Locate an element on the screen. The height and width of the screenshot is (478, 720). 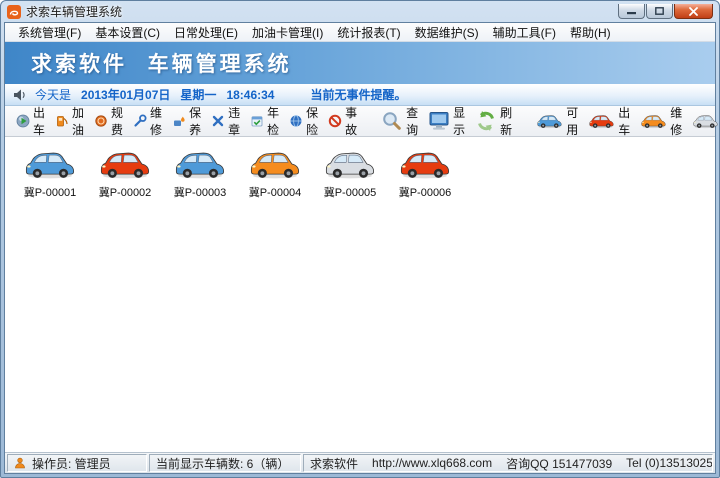
maintenance-icon is located at coordinates (179, 121).